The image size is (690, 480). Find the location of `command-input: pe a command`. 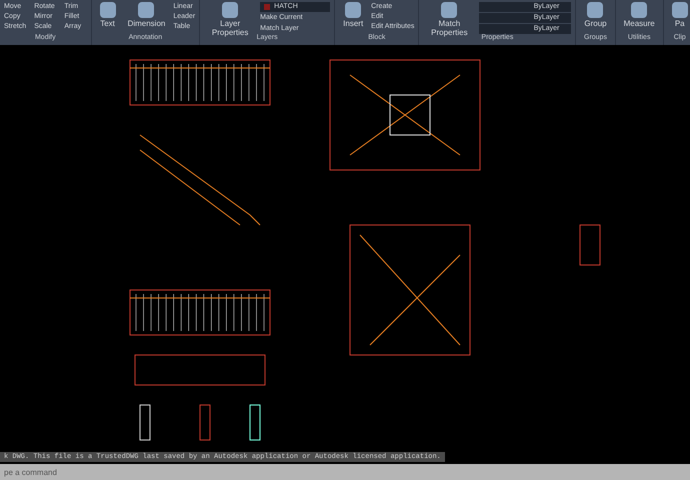

command-input: pe a command is located at coordinates (345, 472).